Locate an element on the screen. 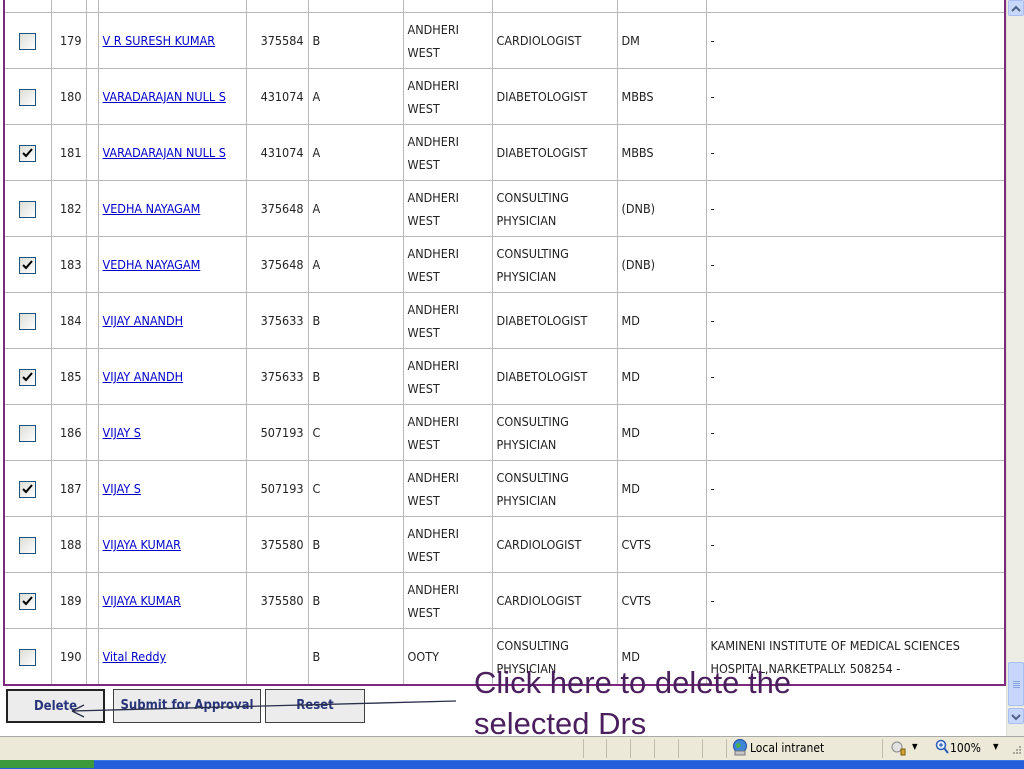 The height and width of the screenshot is (769, 1024). reset-button: Reset is located at coordinates (315, 706).